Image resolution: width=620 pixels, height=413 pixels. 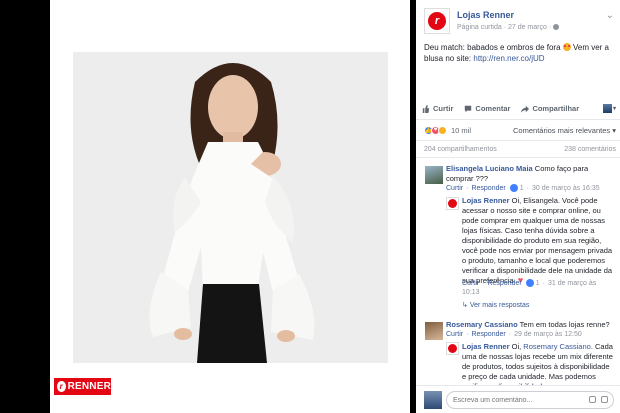 I want to click on comment-sort-dropdown: Comentários mais relevantes ▾, so click(x=564, y=130).